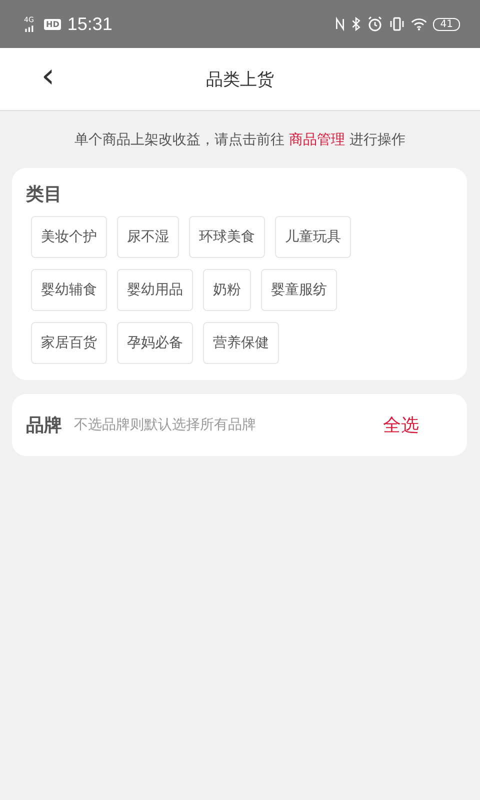  Describe the element at coordinates (317, 140) in the screenshot. I see `product-management-link: 商品管理` at that location.